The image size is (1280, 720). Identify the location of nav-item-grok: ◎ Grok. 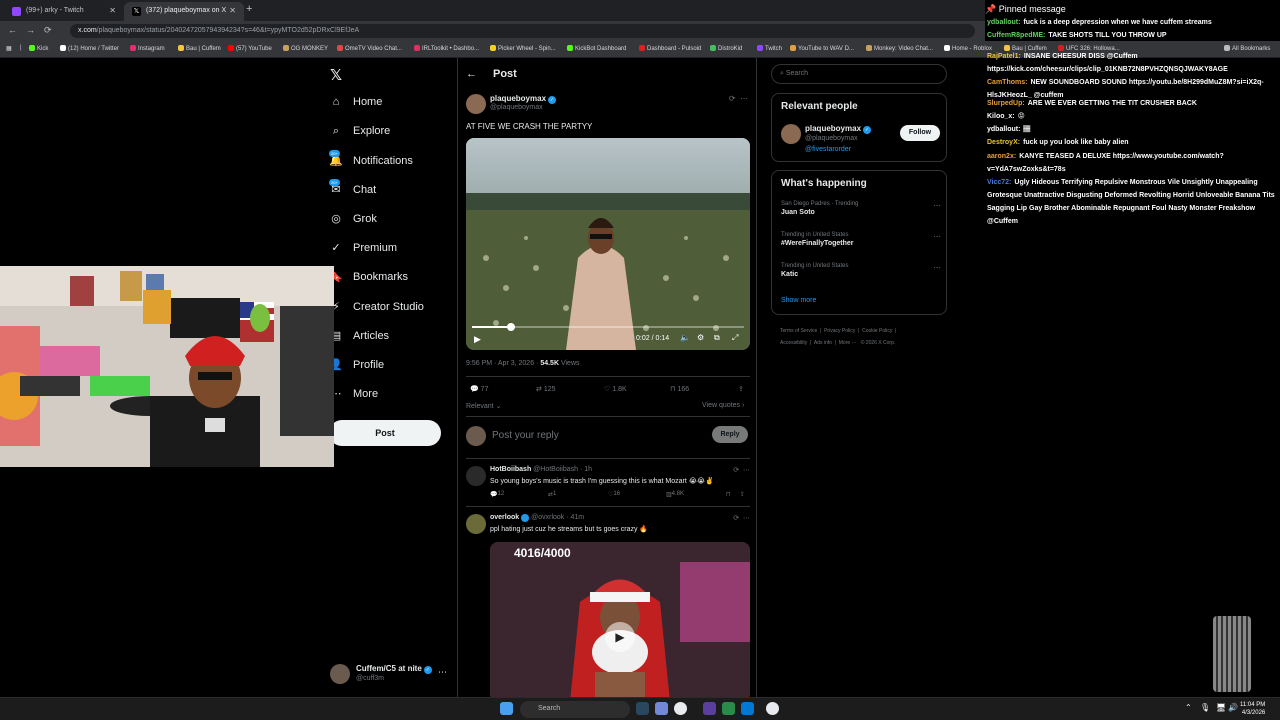
(353, 223).